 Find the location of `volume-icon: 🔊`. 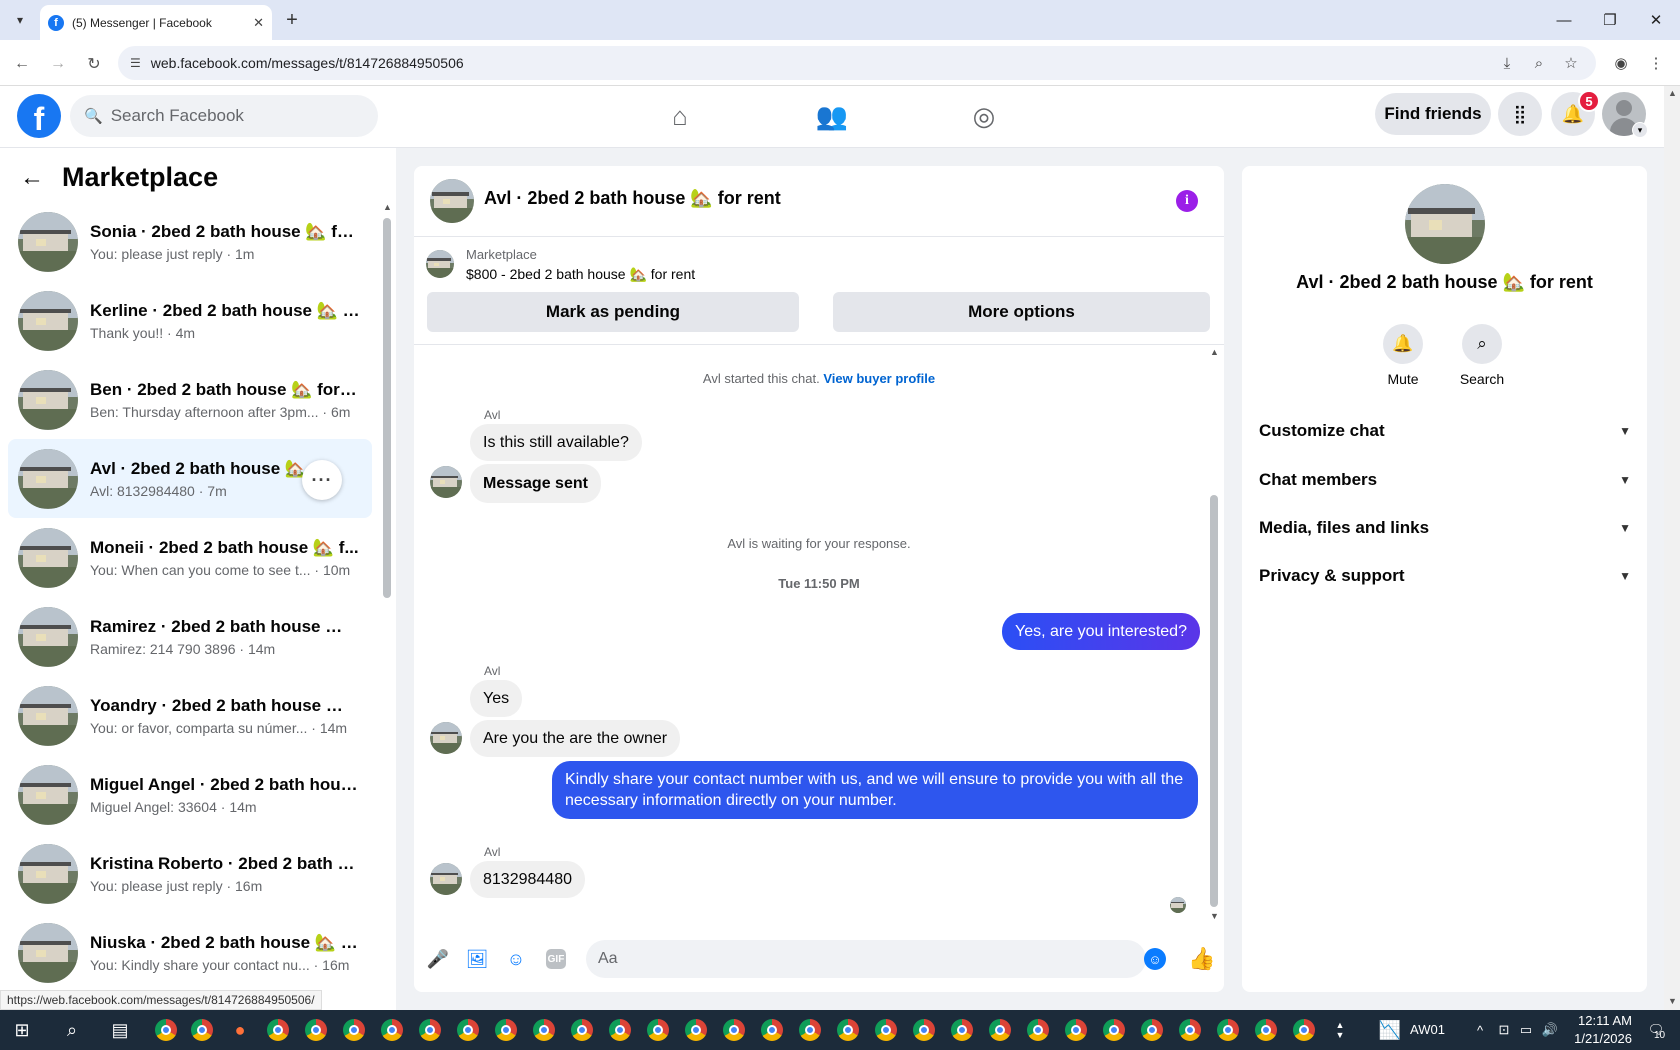

volume-icon: 🔊 is located at coordinates (1550, 1030).